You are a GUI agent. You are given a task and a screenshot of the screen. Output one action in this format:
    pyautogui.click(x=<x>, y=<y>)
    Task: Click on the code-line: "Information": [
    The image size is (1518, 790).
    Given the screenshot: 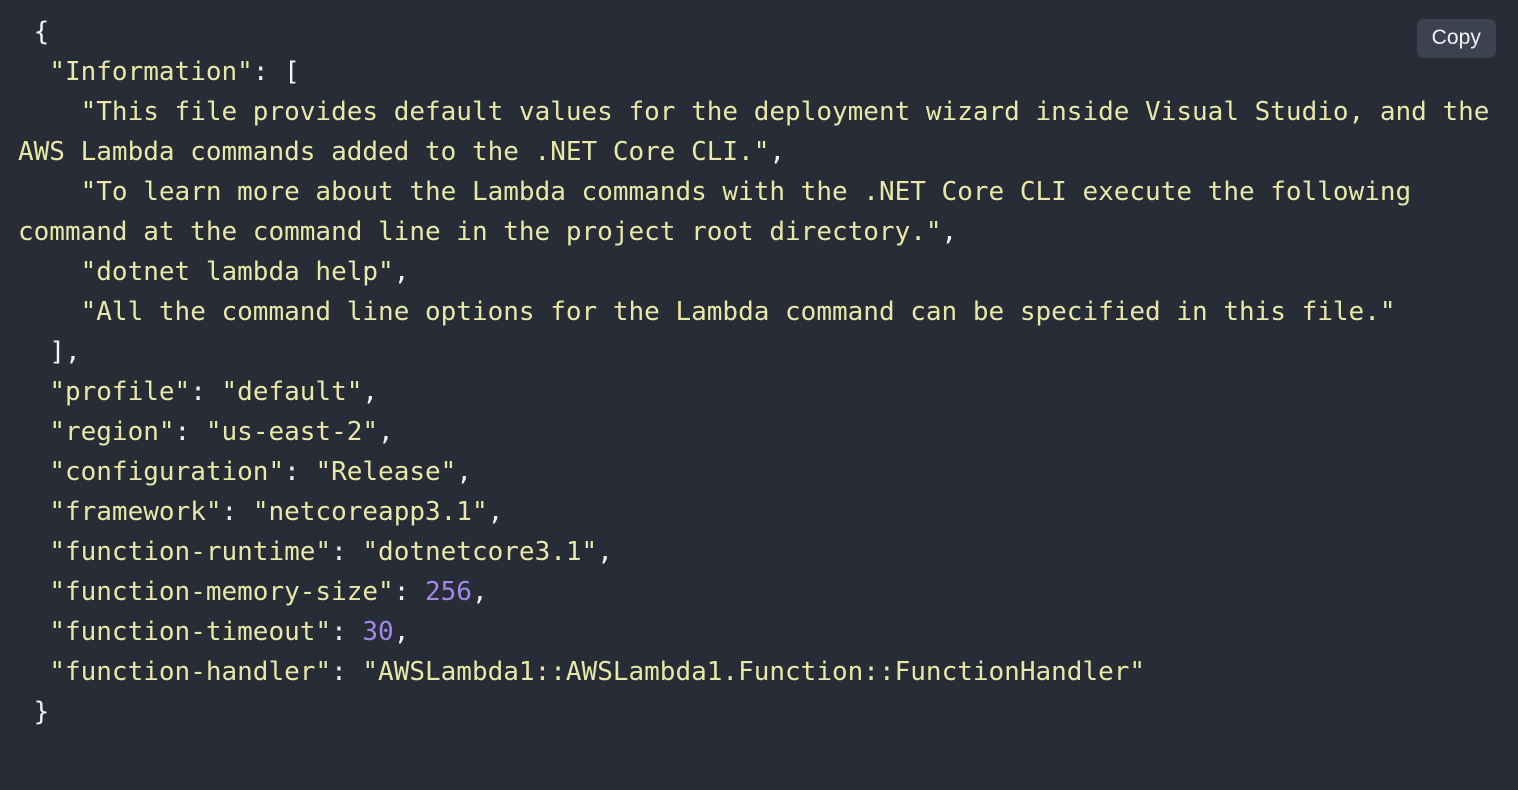 What is the action you would take?
    pyautogui.click(x=159, y=72)
    